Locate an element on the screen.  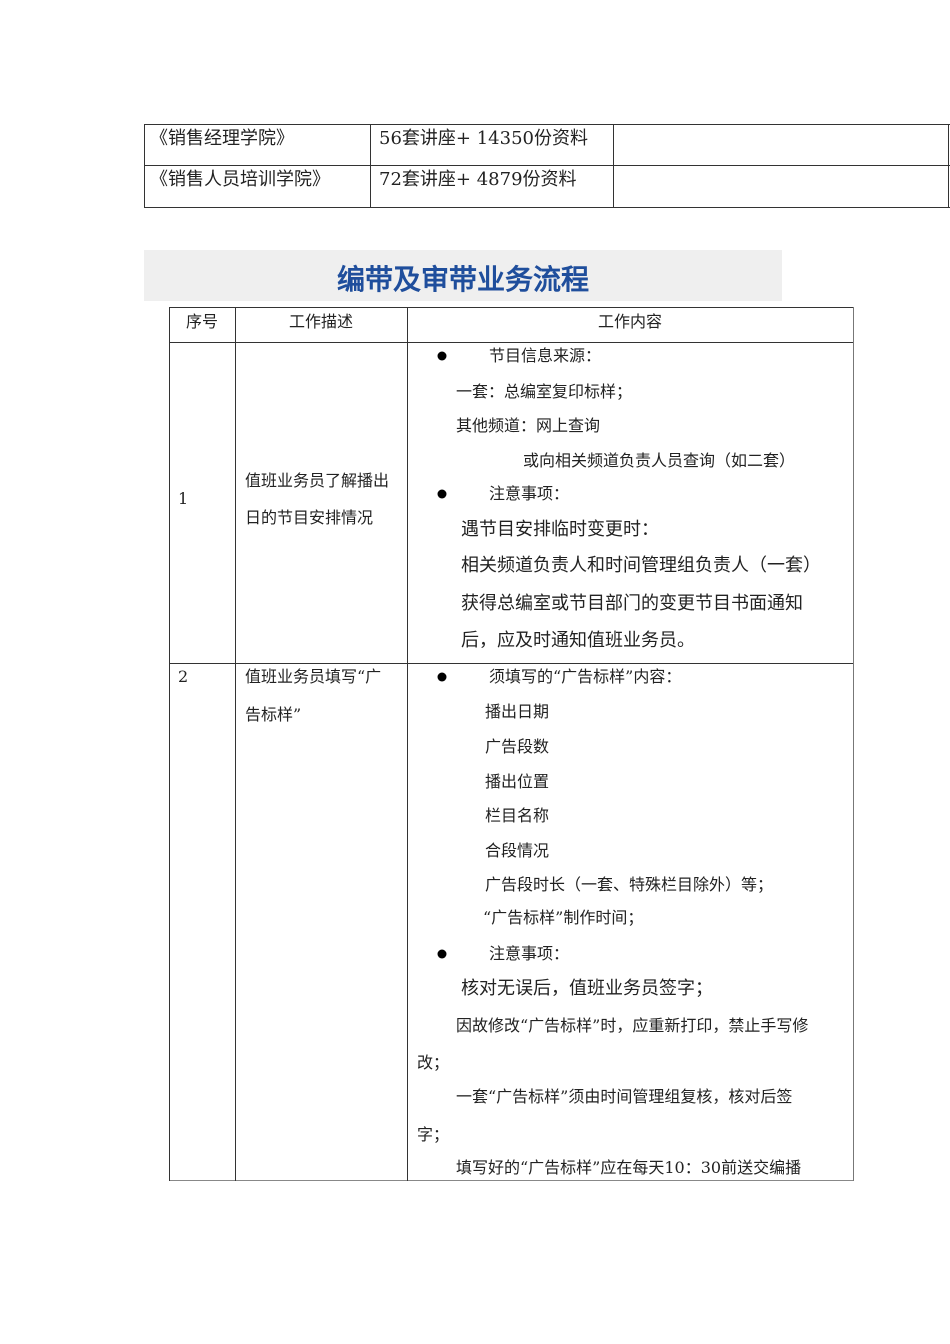
header-content: 工作内容 is located at coordinates (630, 321).